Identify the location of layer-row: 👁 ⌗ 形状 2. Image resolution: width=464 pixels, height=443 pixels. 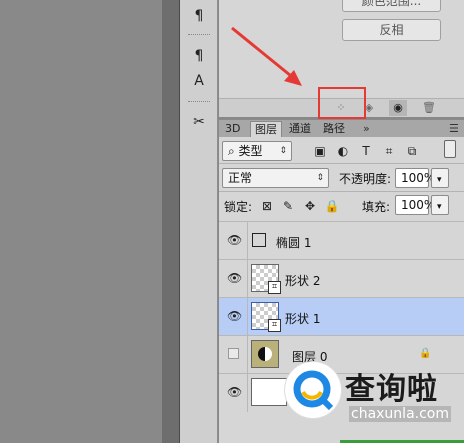
(341, 278).